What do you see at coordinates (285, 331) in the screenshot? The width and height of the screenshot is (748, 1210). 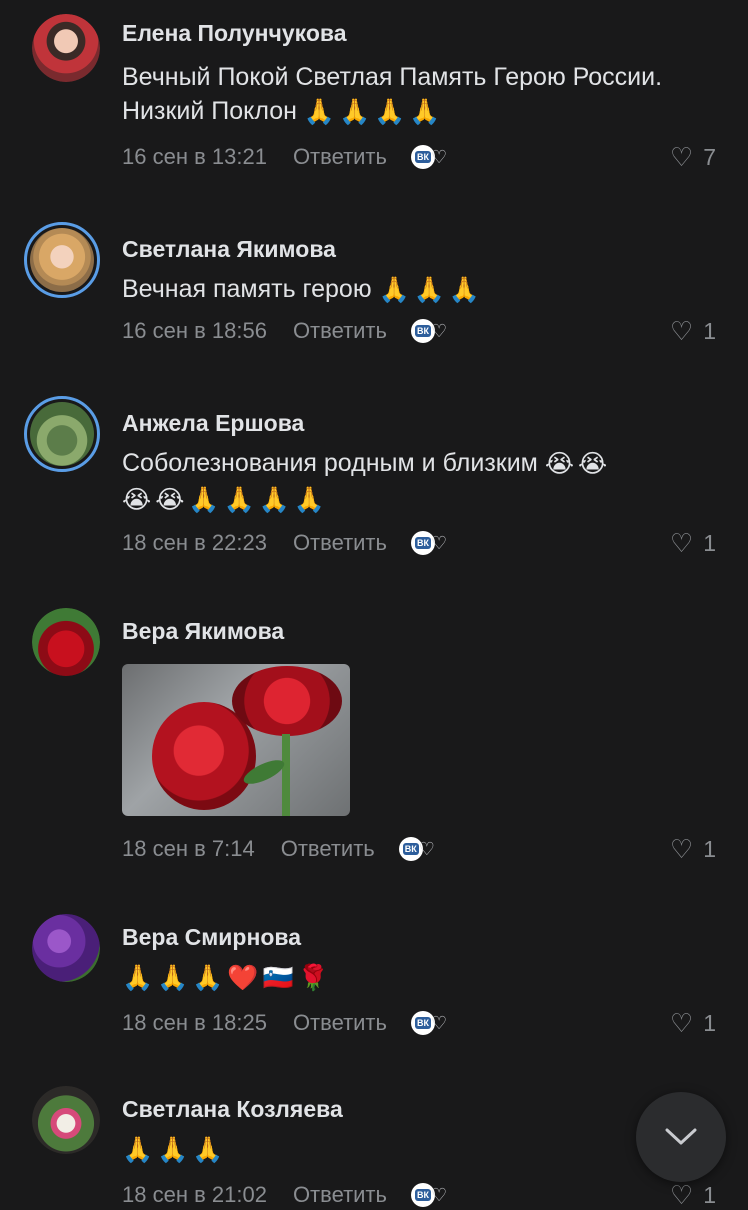 I see `comment-meta: 16 сен в 18:56 Ответить ВК ♡` at bounding box center [285, 331].